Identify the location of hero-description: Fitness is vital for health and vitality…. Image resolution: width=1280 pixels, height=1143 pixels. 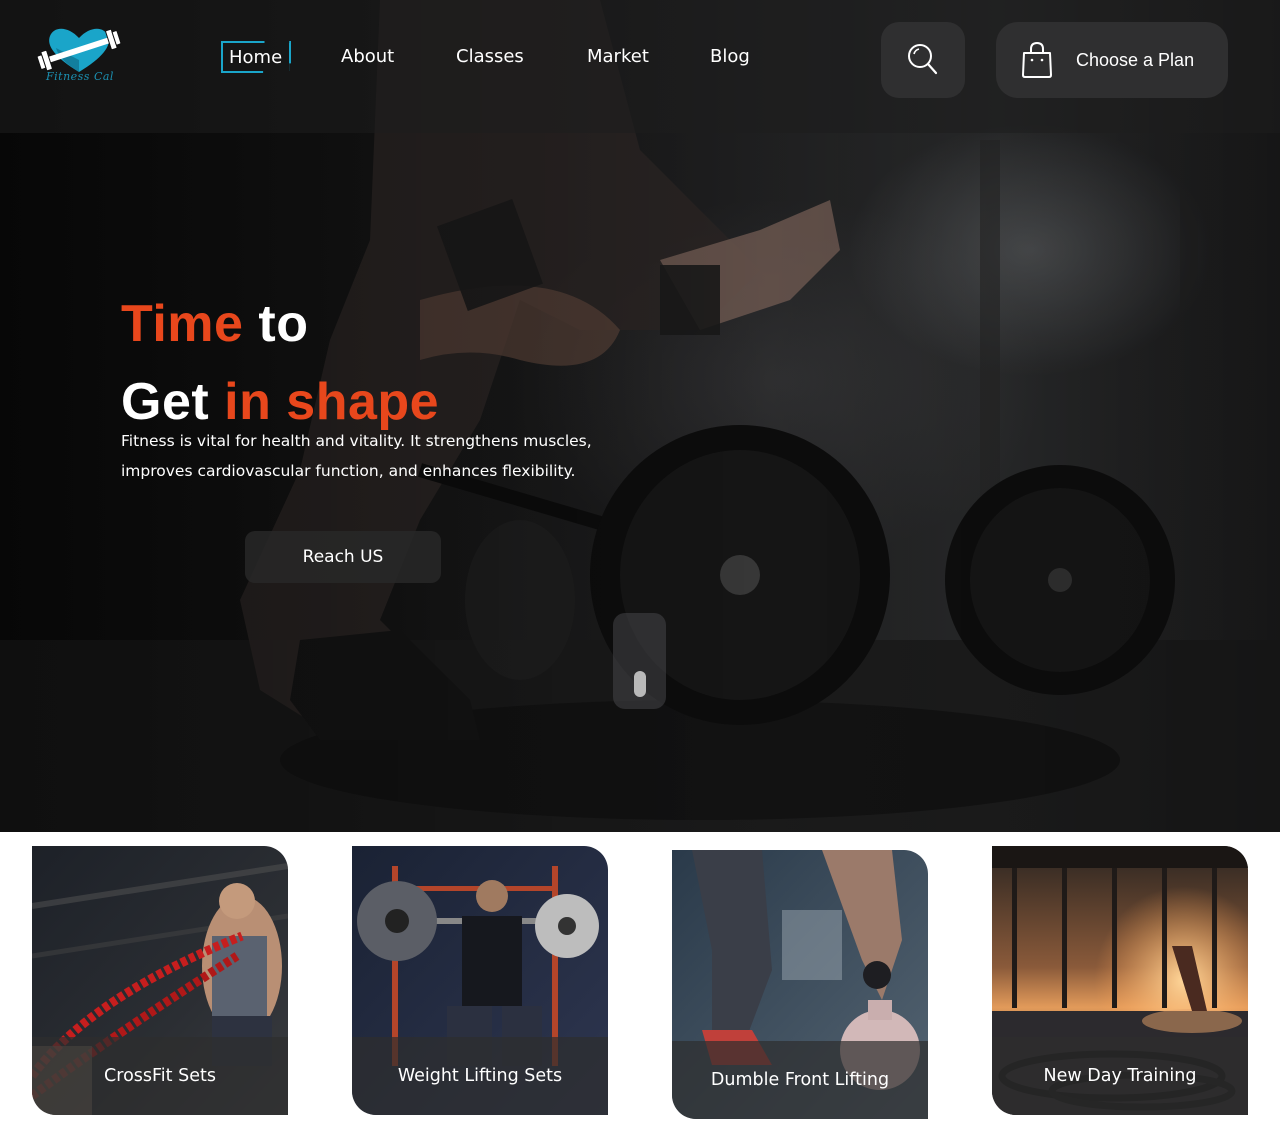
(356, 456).